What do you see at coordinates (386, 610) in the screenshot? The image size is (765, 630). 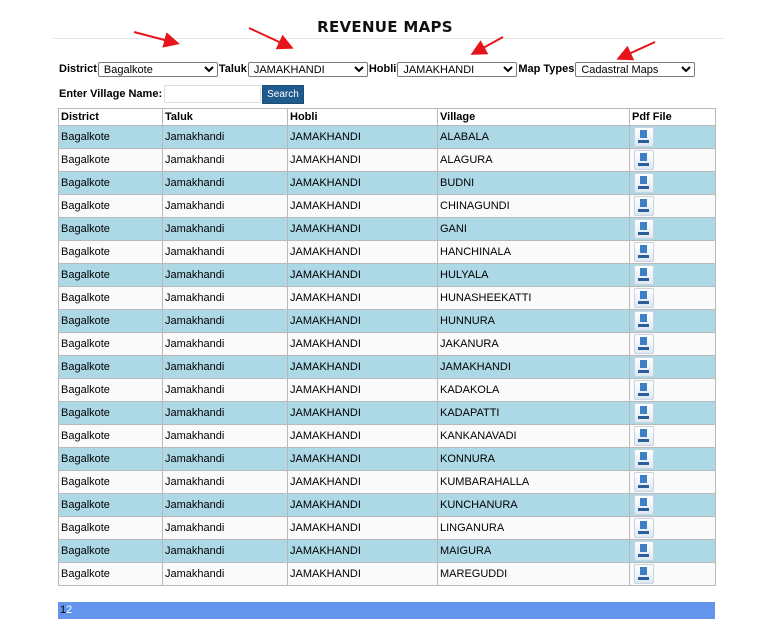 I see `pagination-bar: 12` at bounding box center [386, 610].